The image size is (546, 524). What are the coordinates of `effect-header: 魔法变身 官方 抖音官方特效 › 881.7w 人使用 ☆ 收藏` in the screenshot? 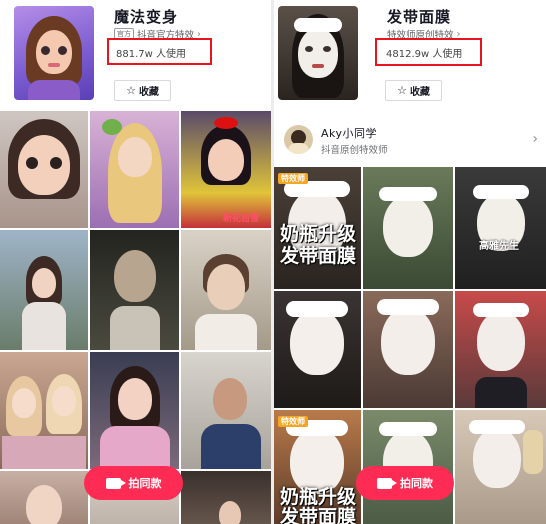 It's located at (135, 55).